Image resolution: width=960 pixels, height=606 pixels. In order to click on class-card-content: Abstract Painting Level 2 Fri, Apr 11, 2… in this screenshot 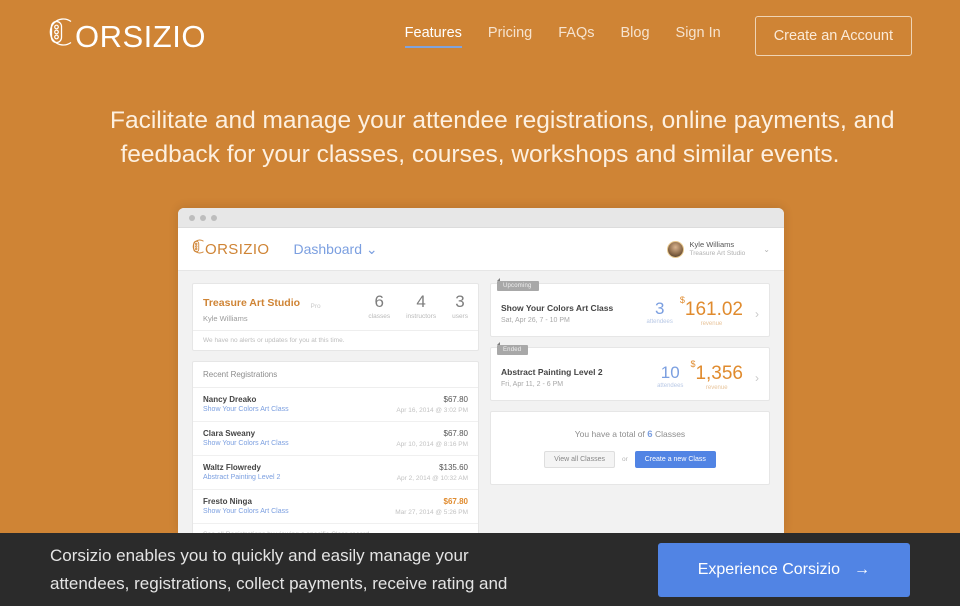, I will do `click(630, 375)`.